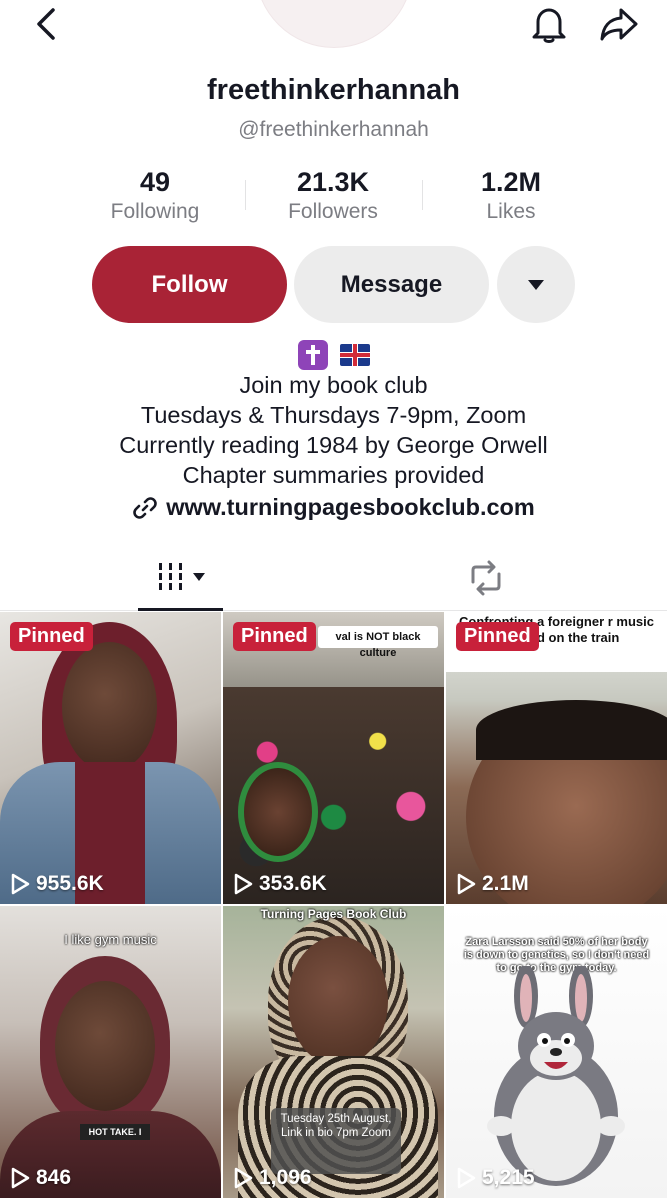 The width and height of the screenshot is (667, 1200). Describe the element at coordinates (333, 578) in the screenshot. I see `profile-tabs` at that location.